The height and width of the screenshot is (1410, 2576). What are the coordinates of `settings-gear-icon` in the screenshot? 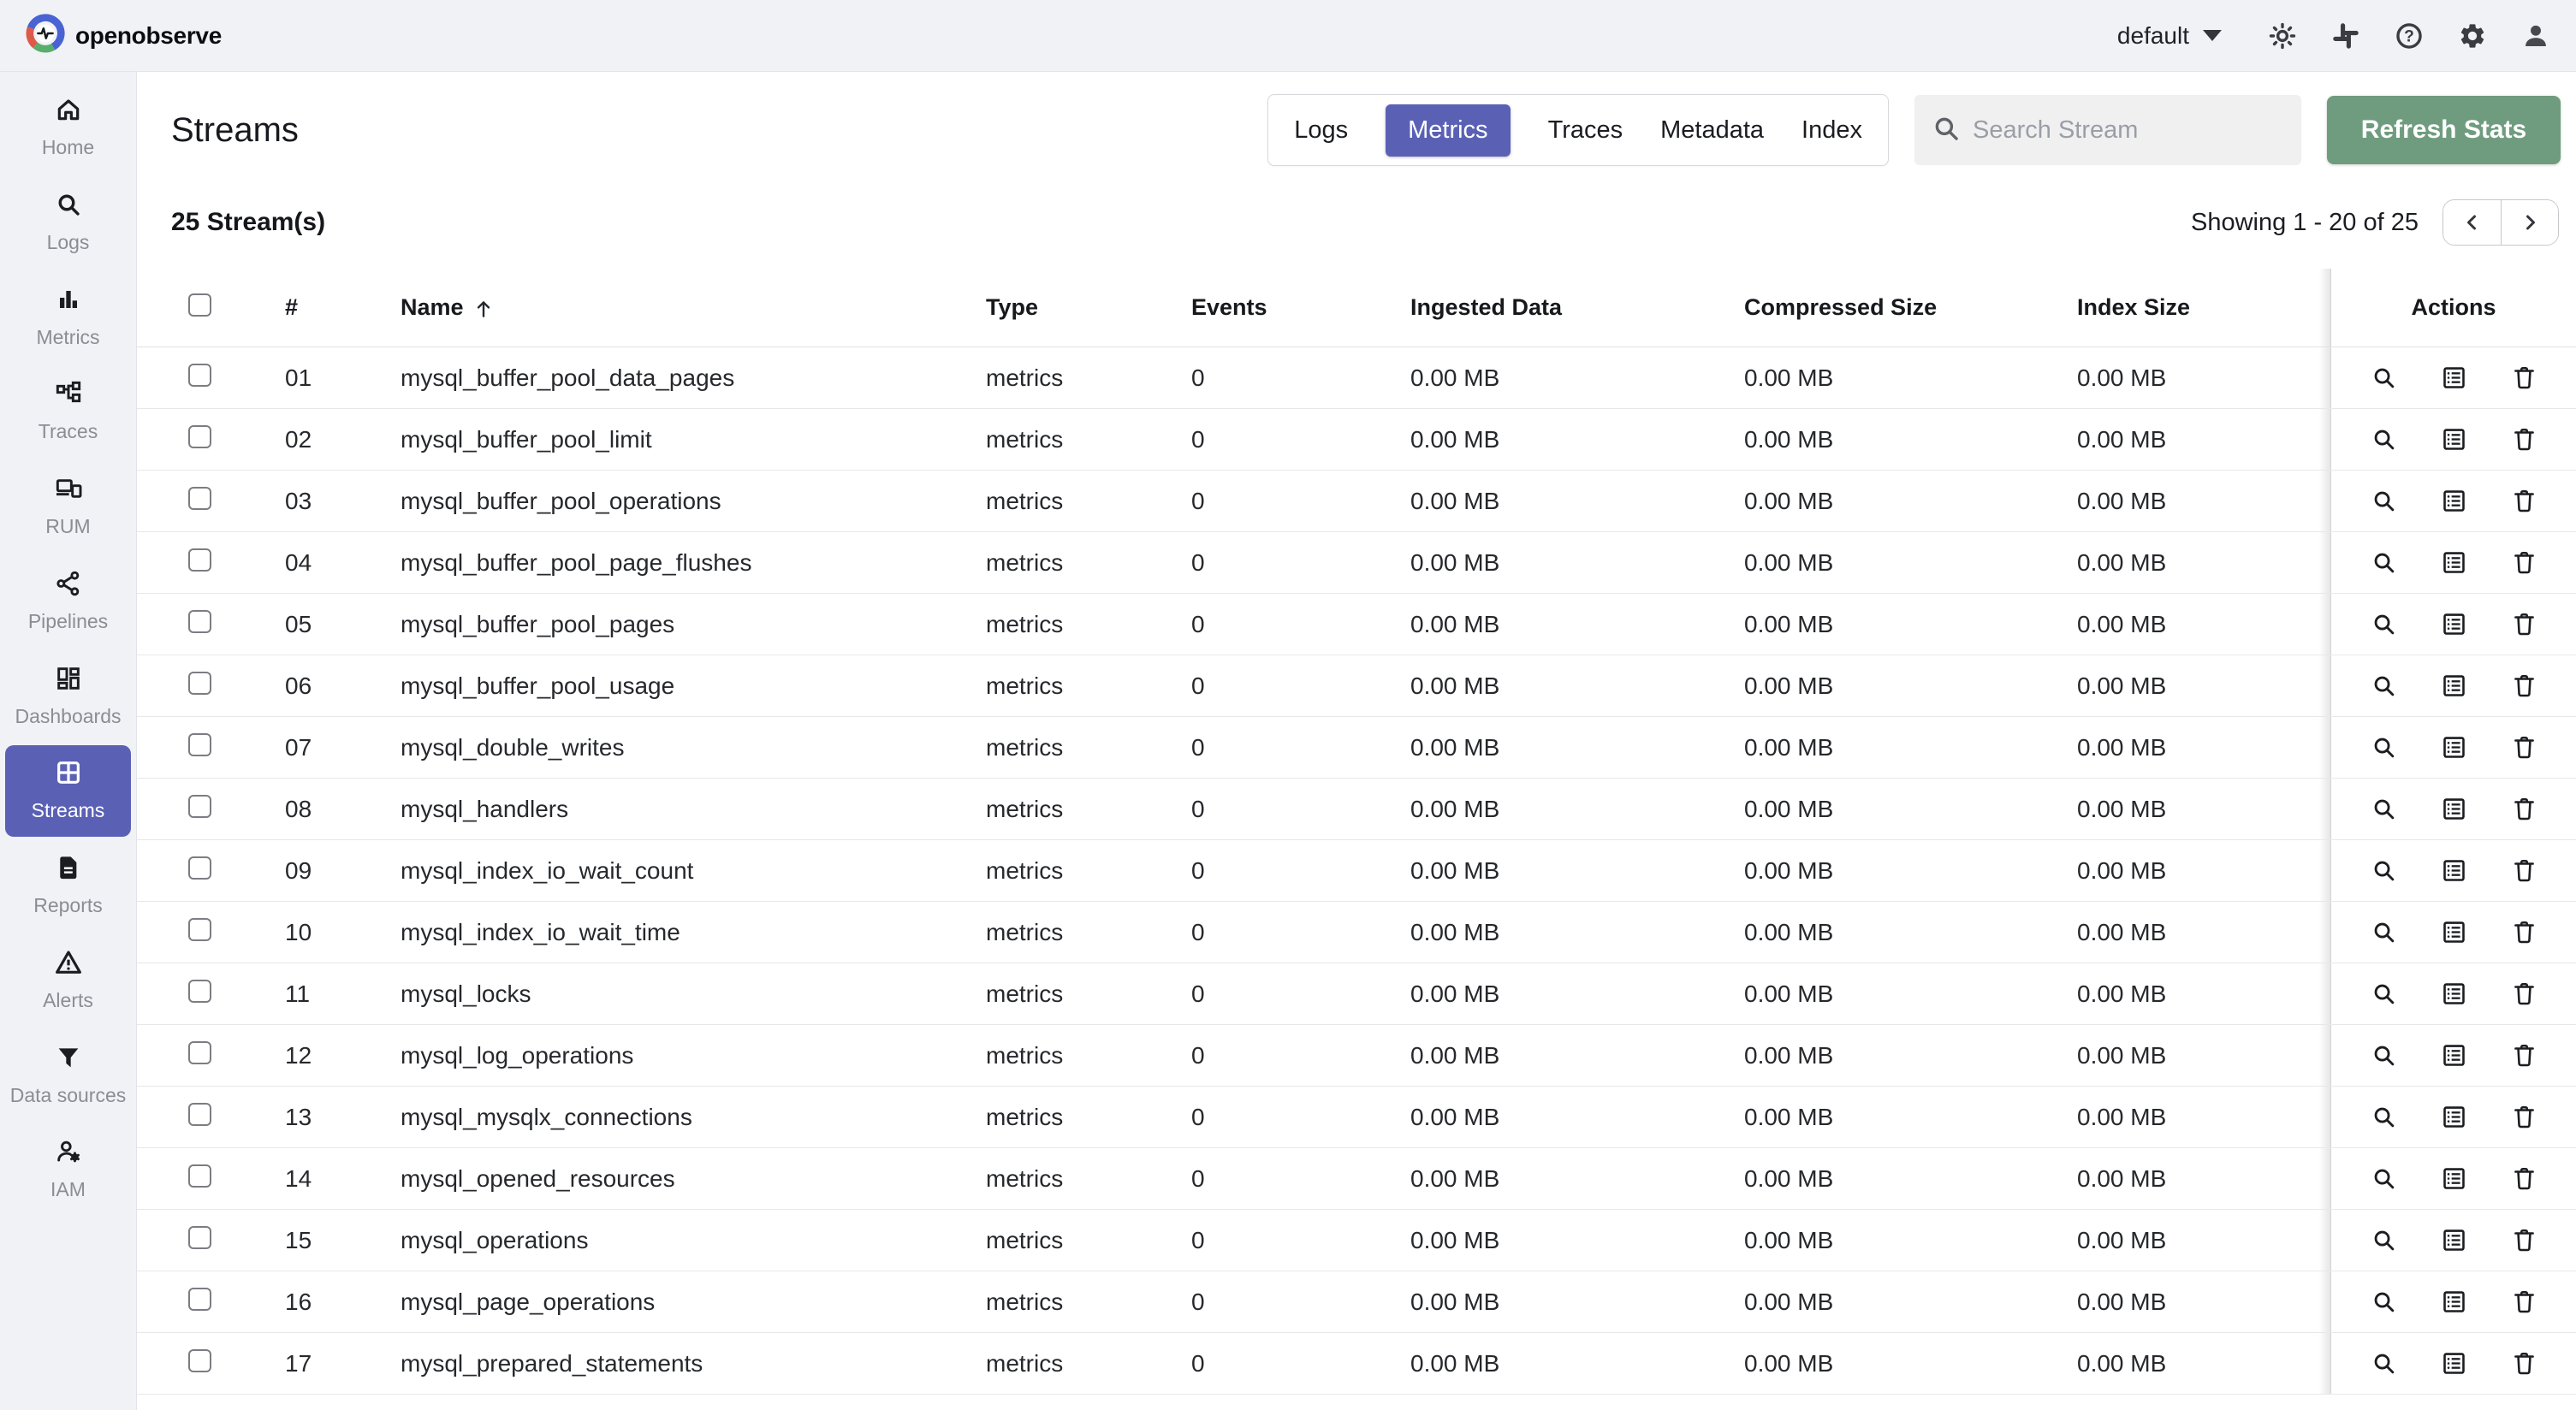 It's located at (2472, 35).